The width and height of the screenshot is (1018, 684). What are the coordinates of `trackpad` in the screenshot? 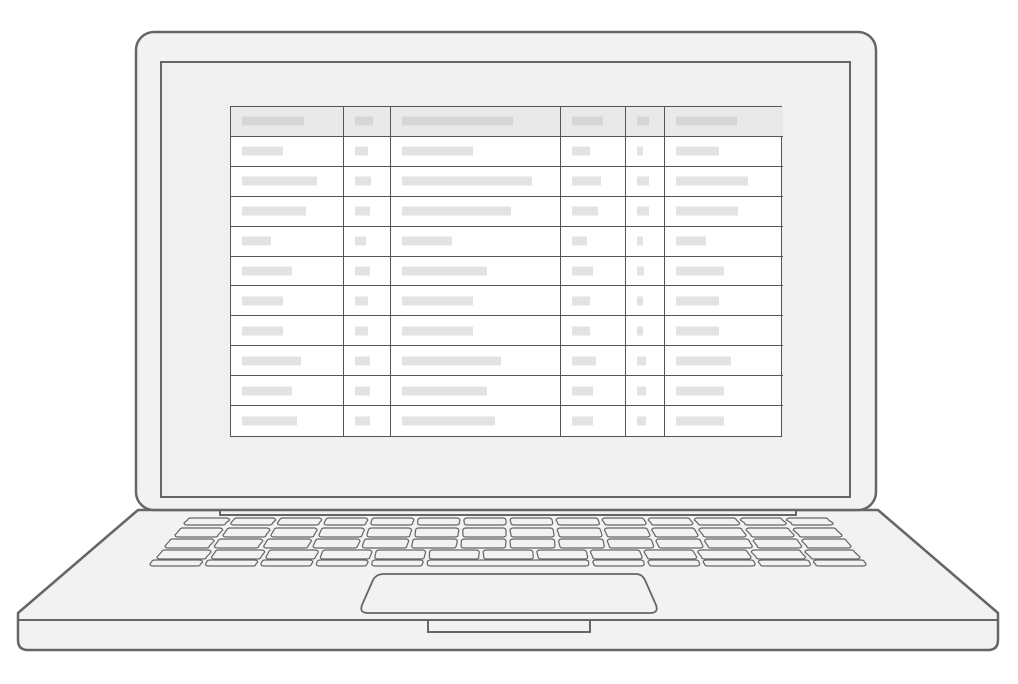 It's located at (509, 593).